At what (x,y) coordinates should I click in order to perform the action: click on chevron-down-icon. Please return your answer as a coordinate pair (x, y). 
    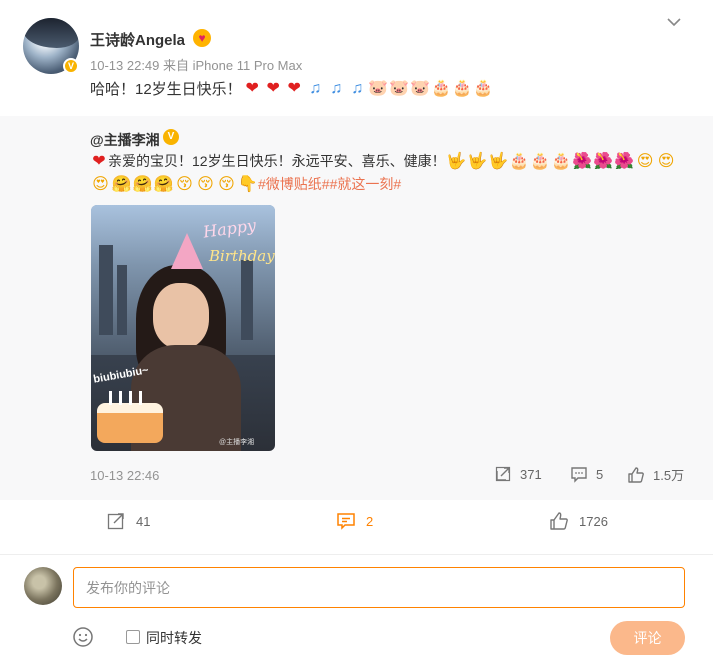
    Looking at the image, I should click on (674, 22).